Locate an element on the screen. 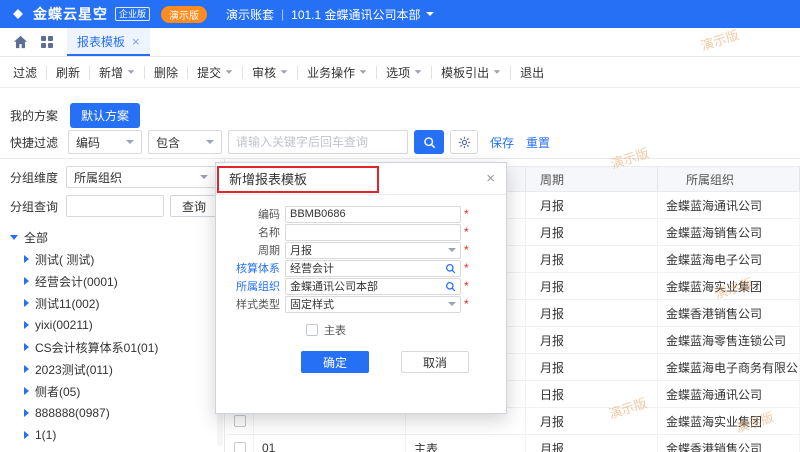 This screenshot has height=452, width=800. toolbar-item-delete: 删除 is located at coordinates (166, 72).